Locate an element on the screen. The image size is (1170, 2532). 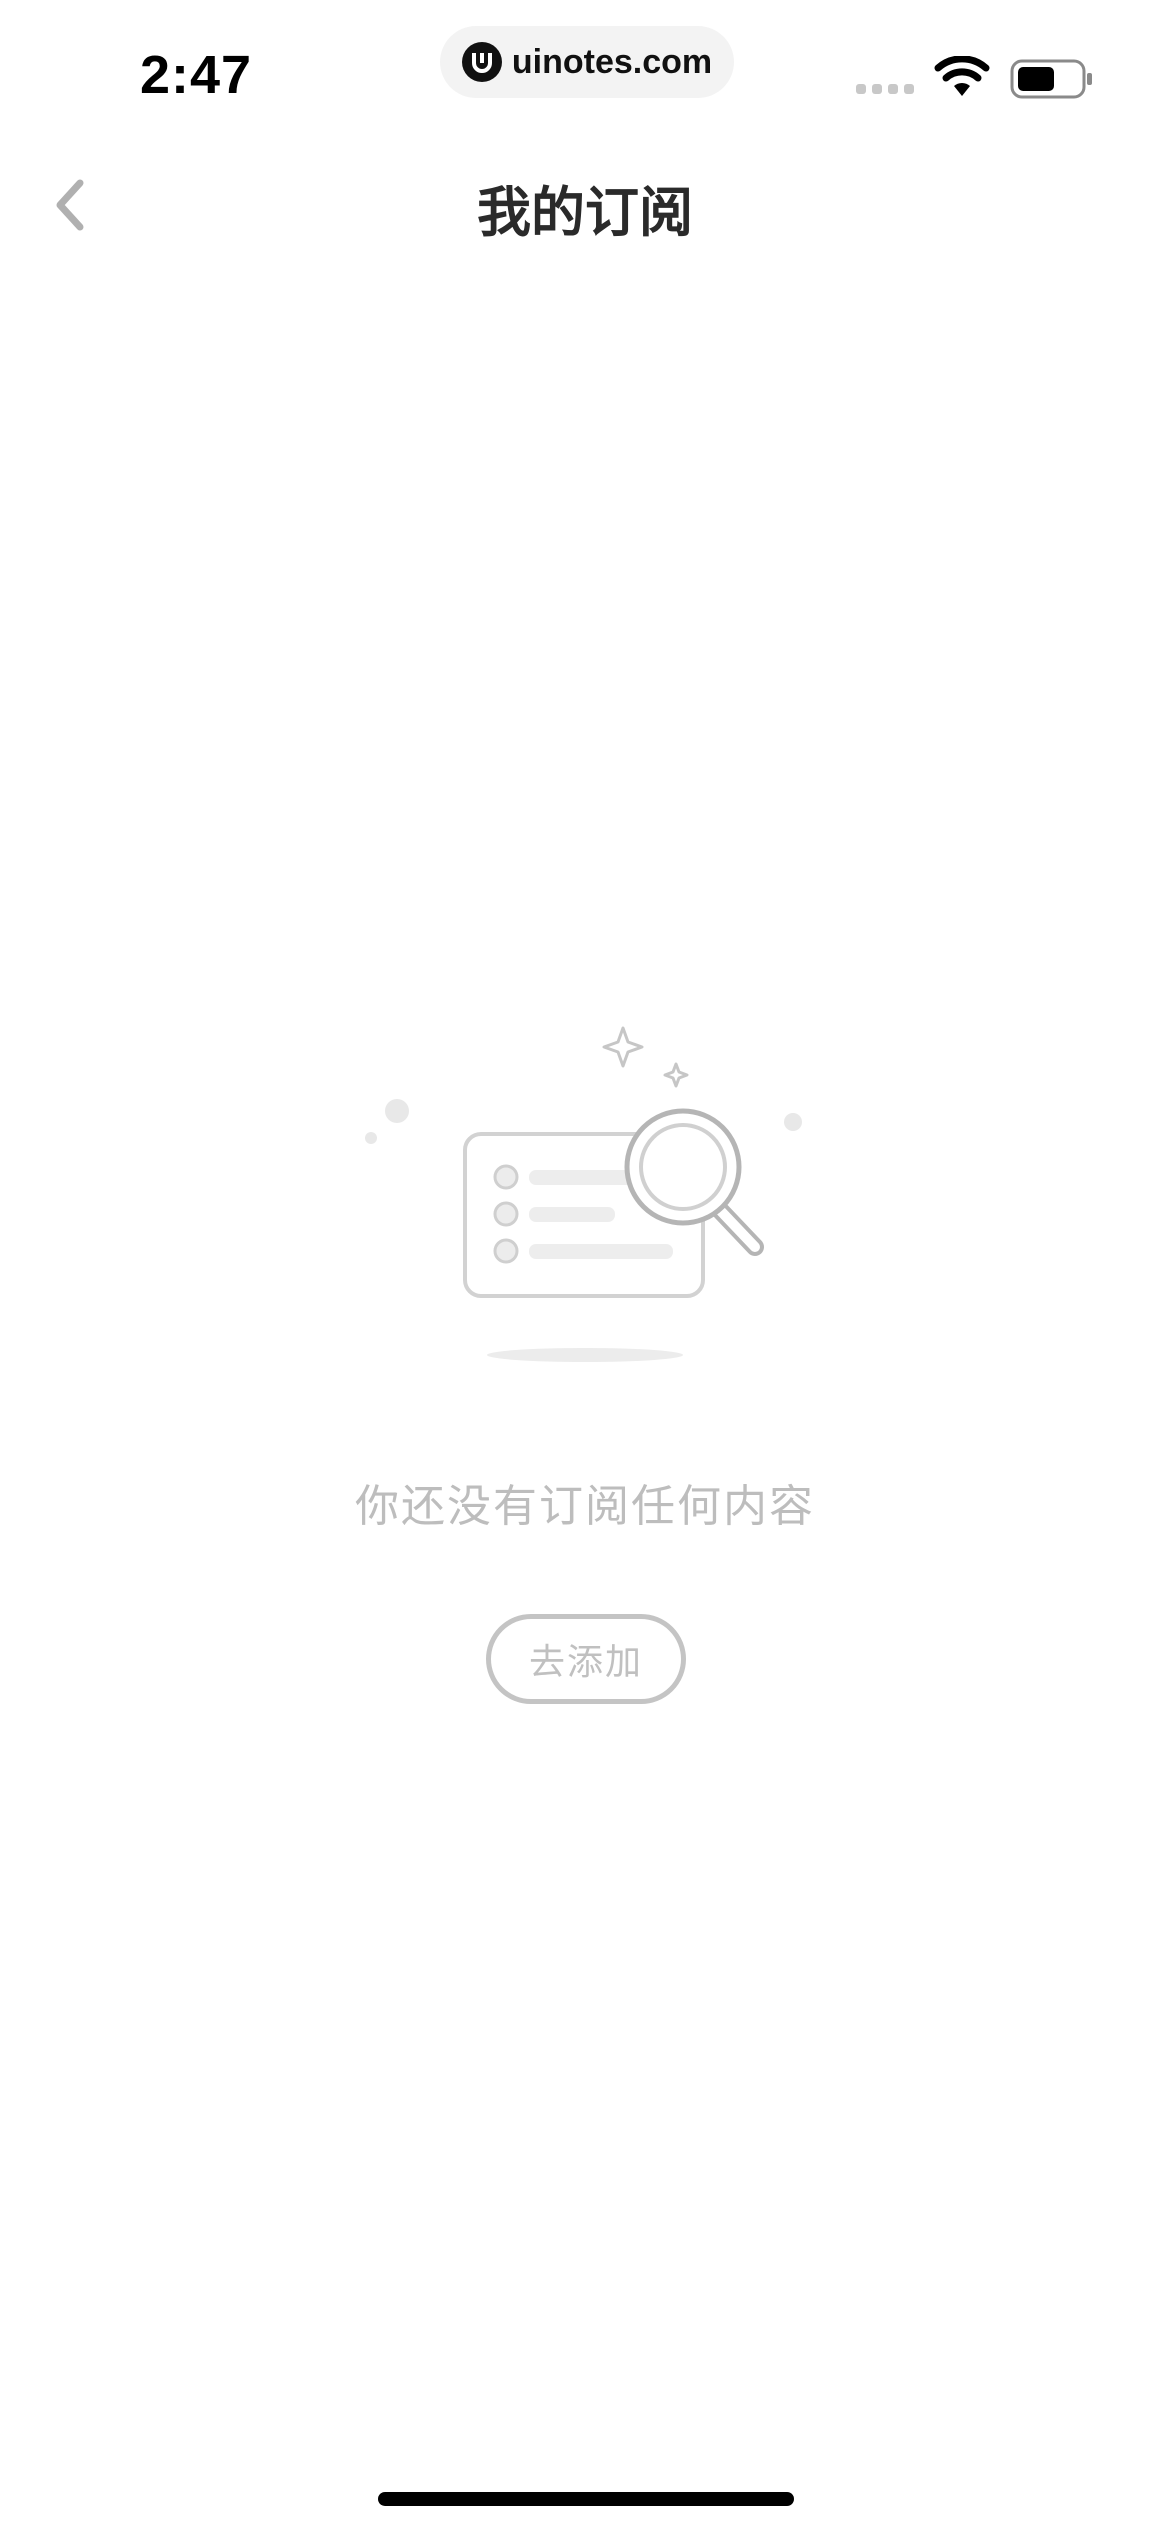
empty-list-magnifier-illustration is located at coordinates (583, 1194).